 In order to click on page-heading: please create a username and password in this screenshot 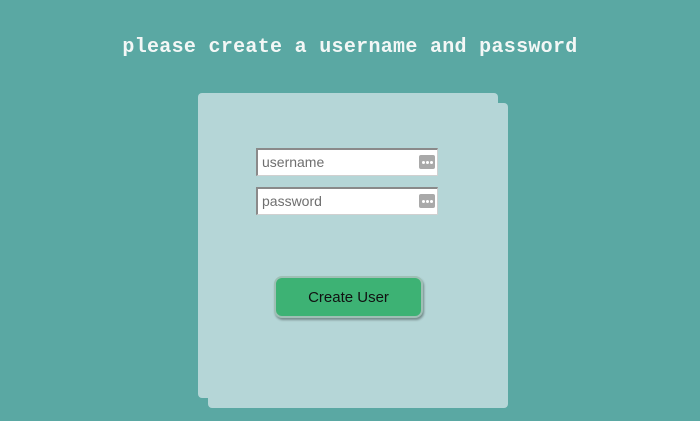, I will do `click(350, 47)`.